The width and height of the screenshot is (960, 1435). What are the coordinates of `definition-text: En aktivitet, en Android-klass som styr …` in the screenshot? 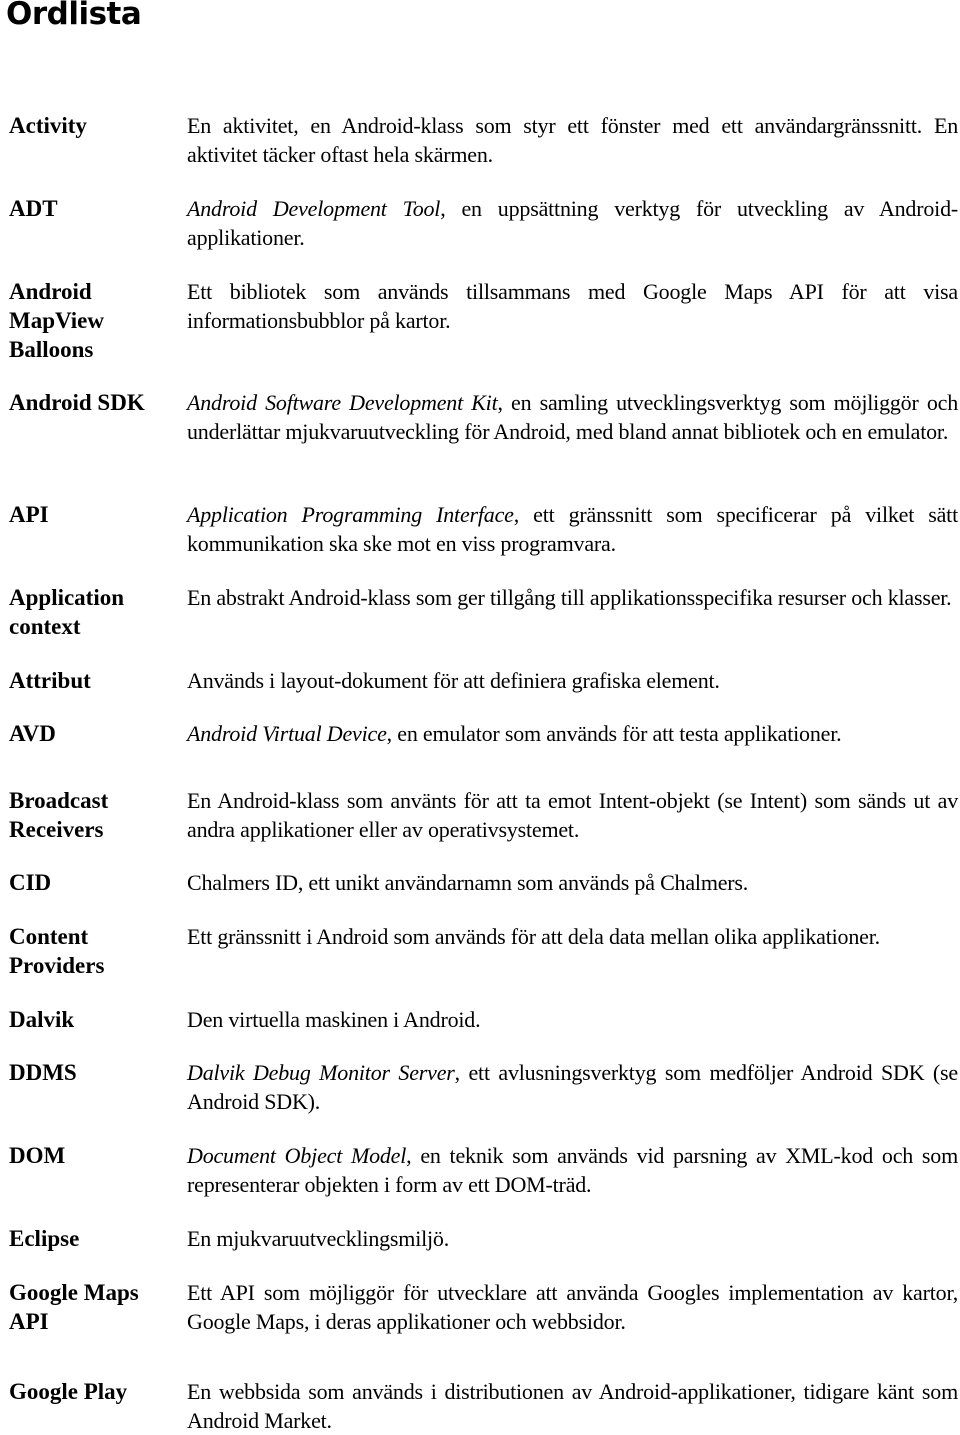 It's located at (572, 140).